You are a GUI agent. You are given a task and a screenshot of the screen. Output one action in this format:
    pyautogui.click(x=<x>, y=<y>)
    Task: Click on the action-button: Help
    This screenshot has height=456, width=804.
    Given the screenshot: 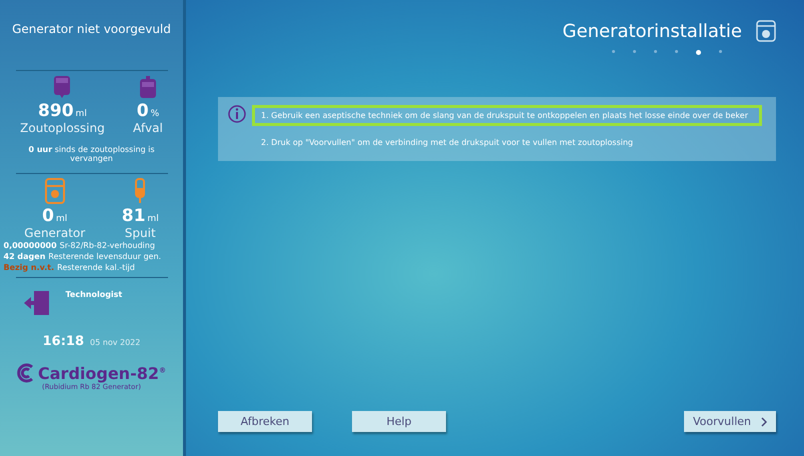 What is the action you would take?
    pyautogui.click(x=399, y=421)
    